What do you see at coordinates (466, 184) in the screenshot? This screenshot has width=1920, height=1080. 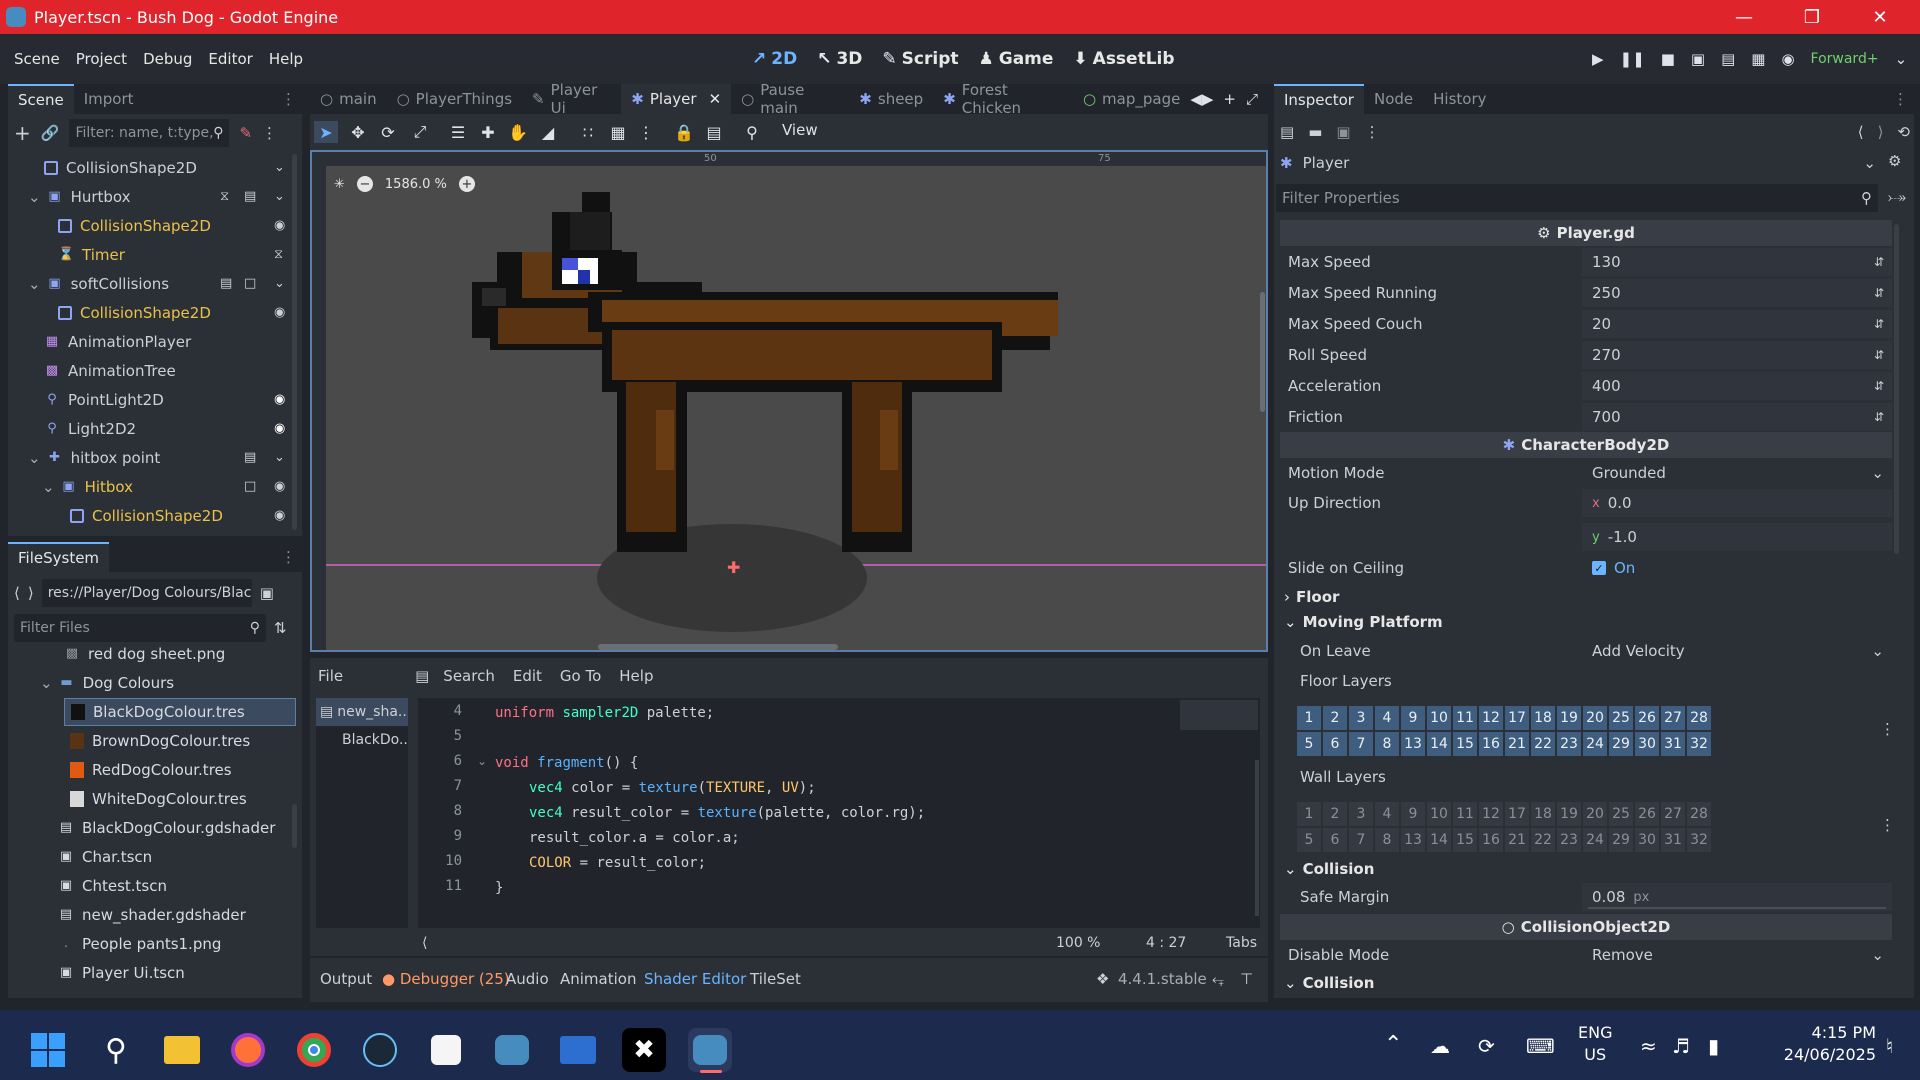 I see `zoom-in-icon: +` at bounding box center [466, 184].